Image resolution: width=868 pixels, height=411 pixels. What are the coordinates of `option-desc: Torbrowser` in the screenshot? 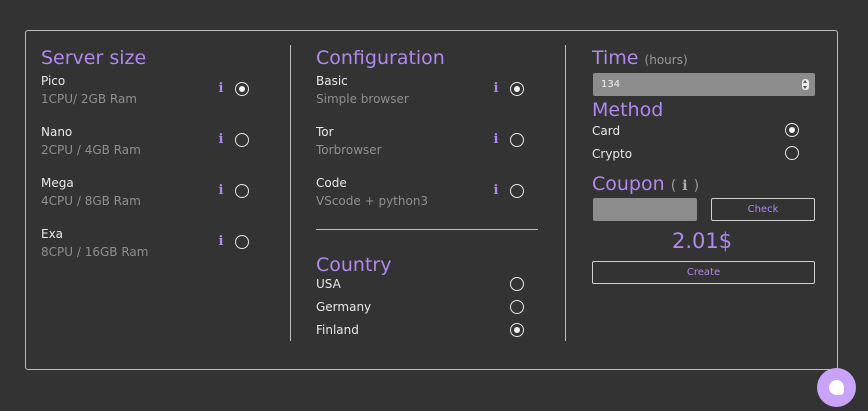 It's located at (349, 150).